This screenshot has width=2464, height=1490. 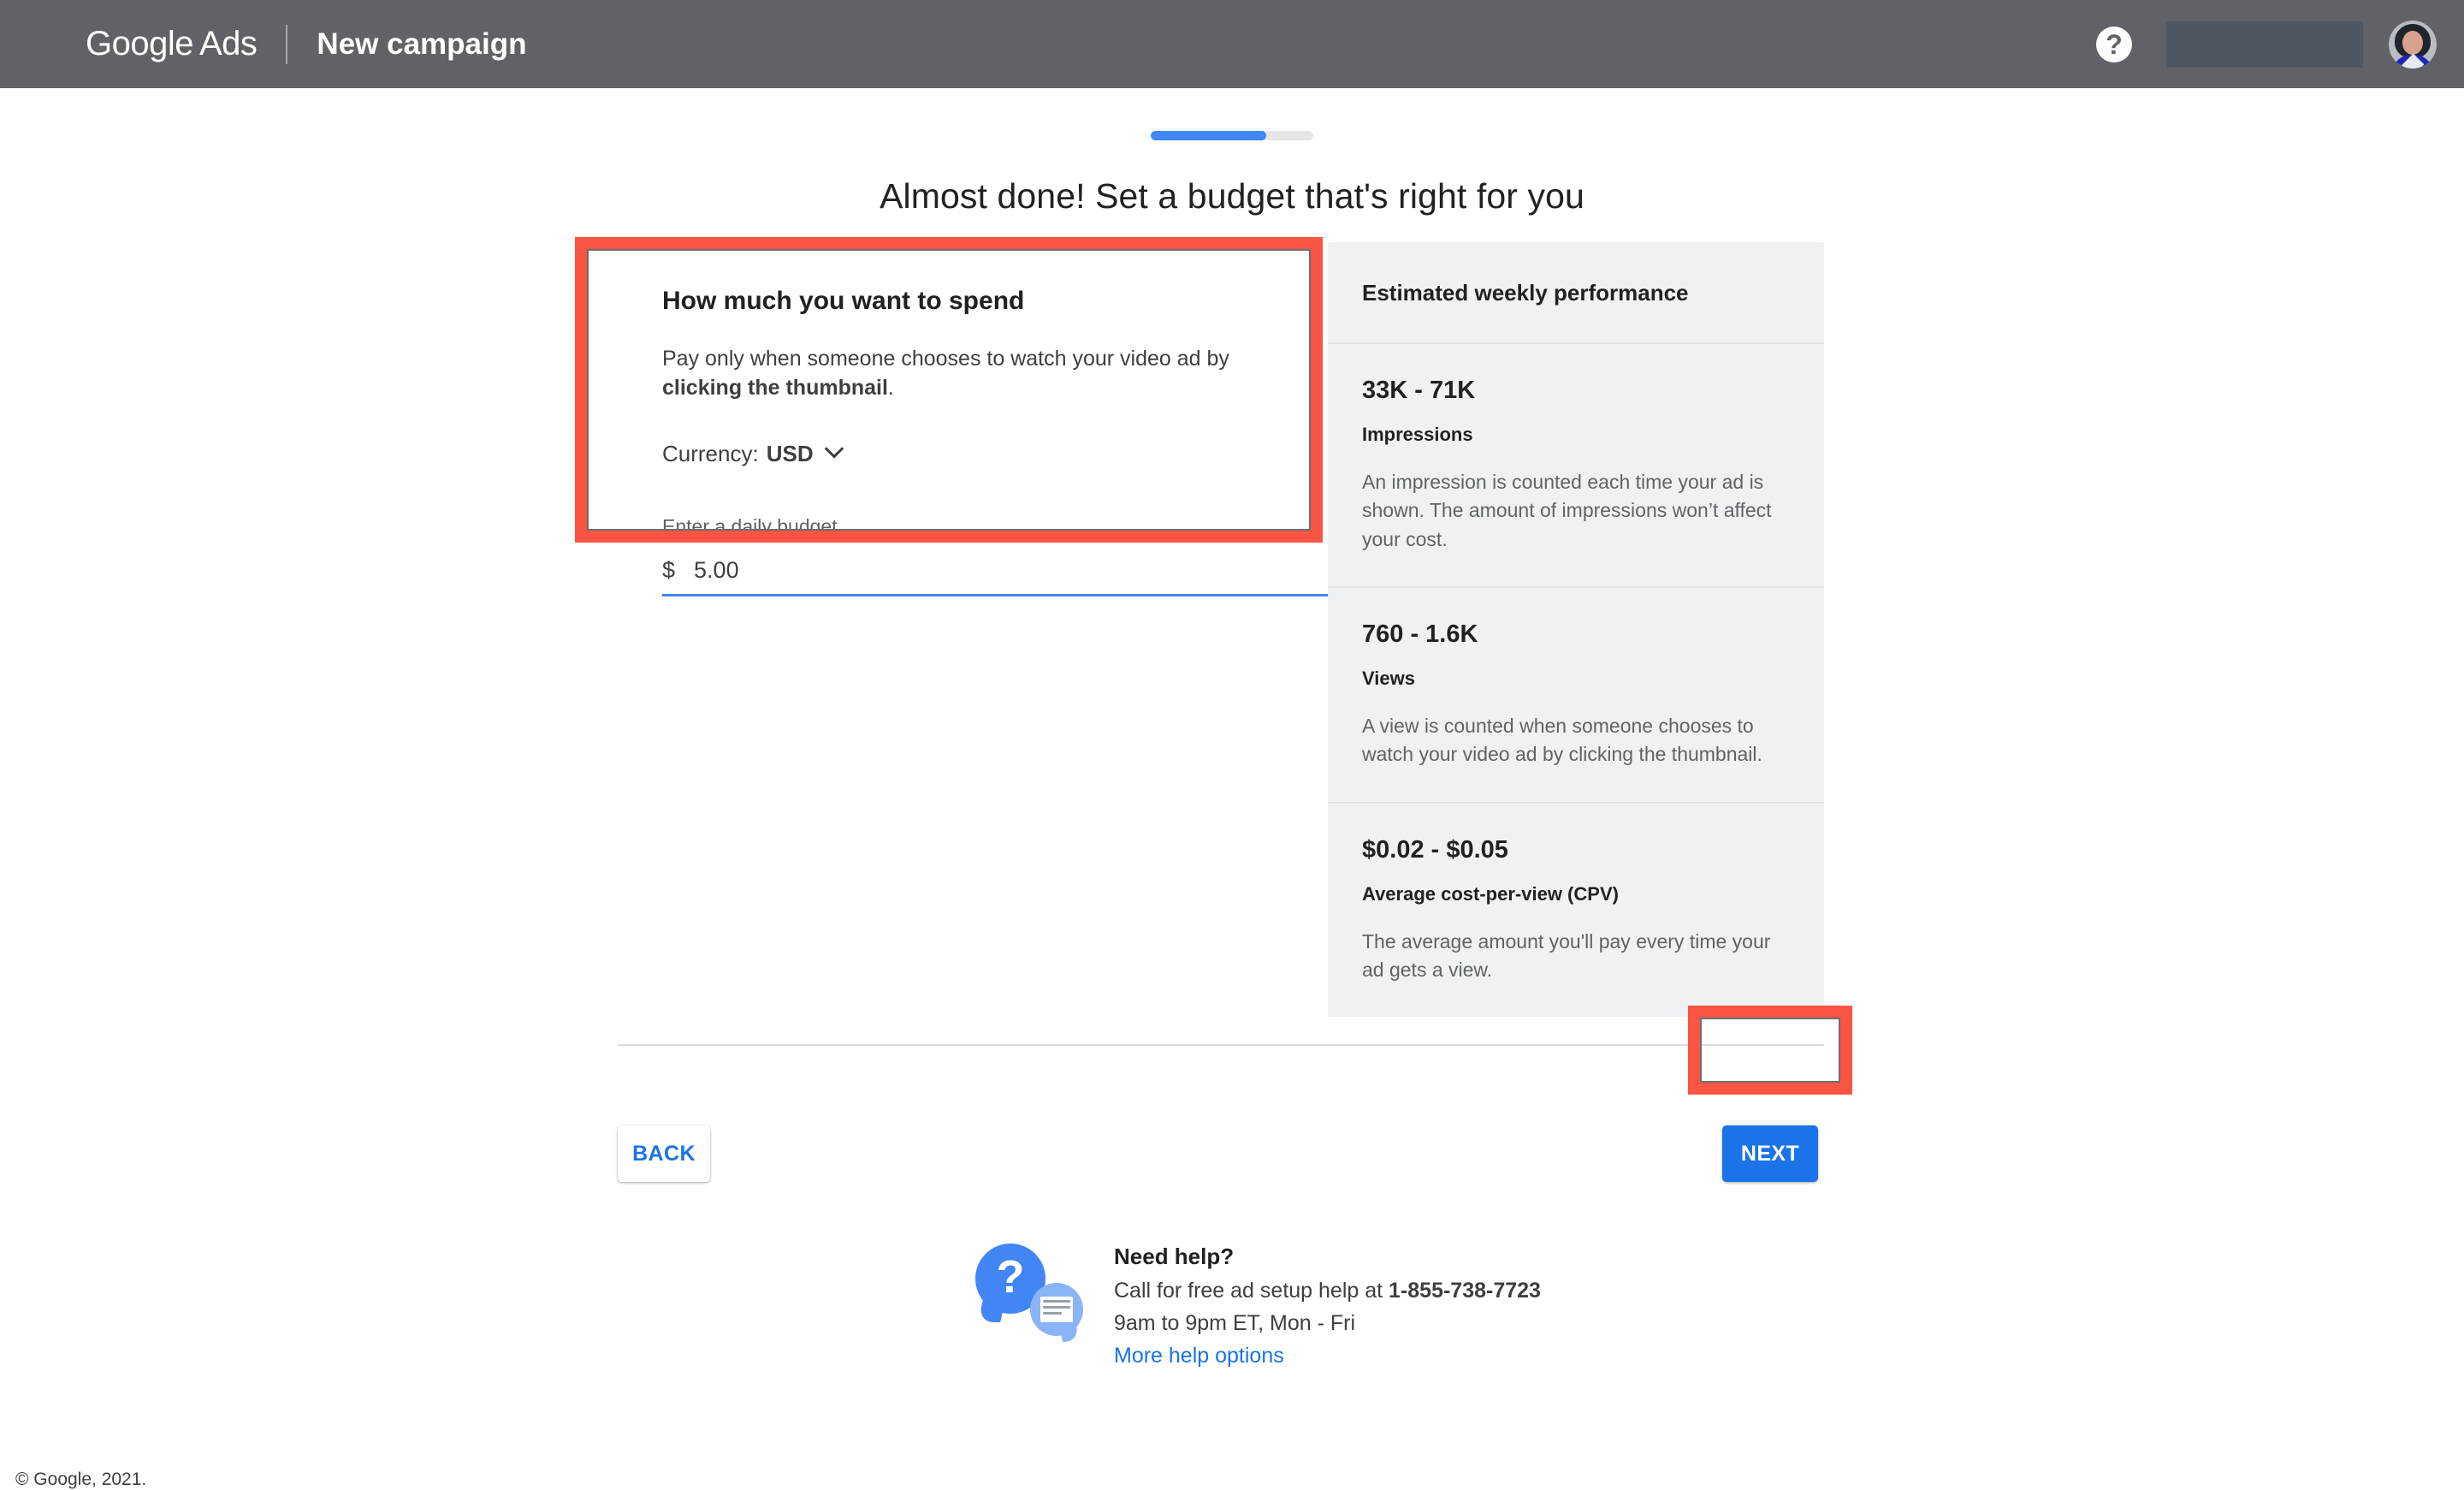 What do you see at coordinates (287, 44) in the screenshot?
I see `header-divider` at bounding box center [287, 44].